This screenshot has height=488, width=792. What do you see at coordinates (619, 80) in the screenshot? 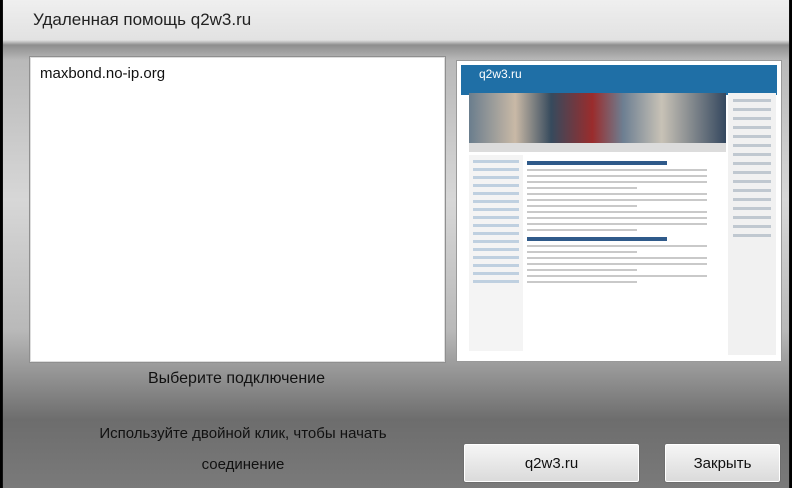
I see `preview-header: q2w3.ru` at bounding box center [619, 80].